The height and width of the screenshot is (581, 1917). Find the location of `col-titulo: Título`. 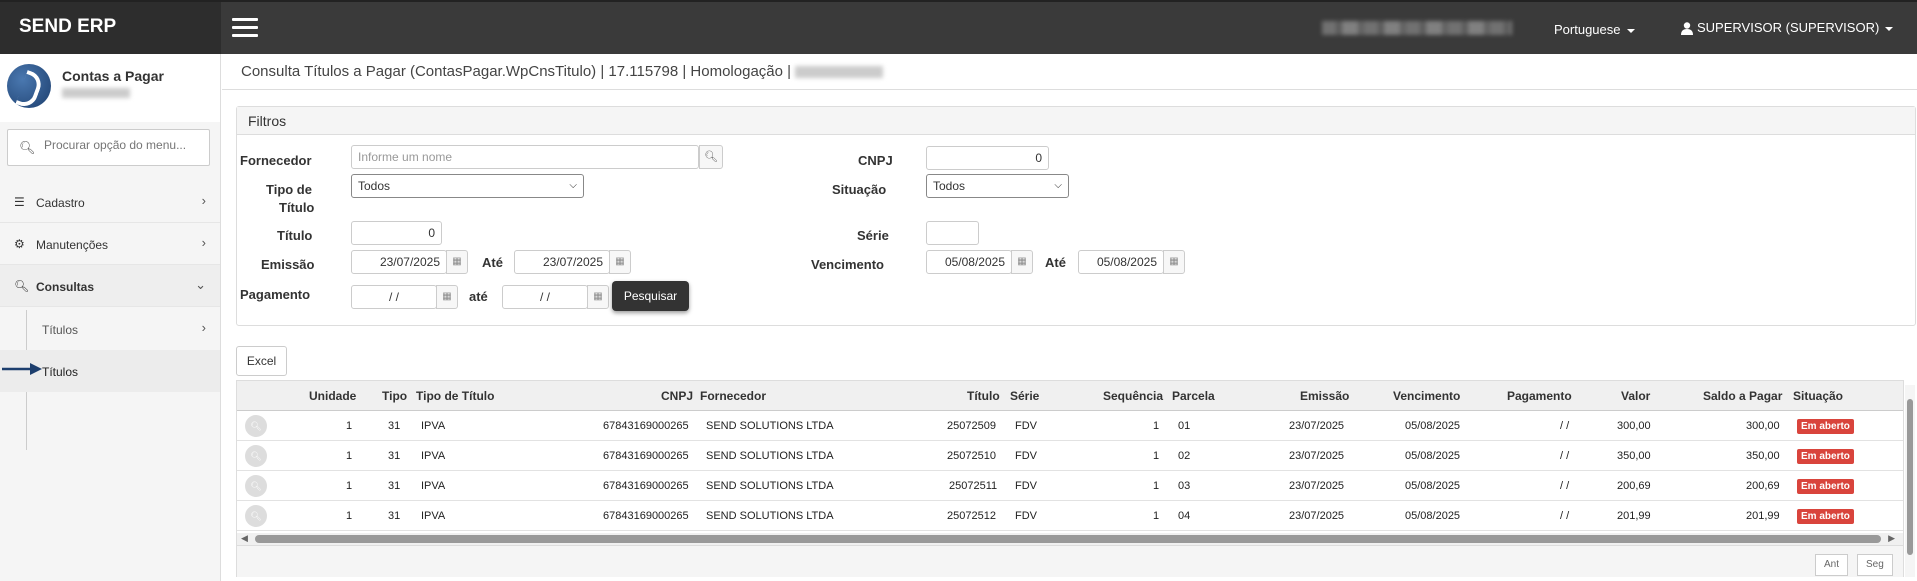

col-titulo: Título is located at coordinates (983, 396).